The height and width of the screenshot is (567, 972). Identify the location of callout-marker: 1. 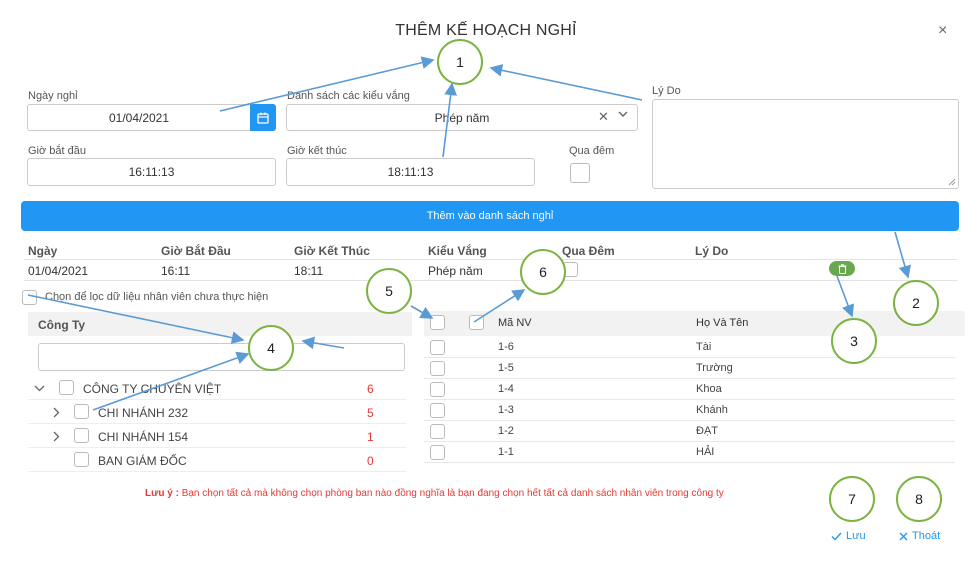
(460, 62).